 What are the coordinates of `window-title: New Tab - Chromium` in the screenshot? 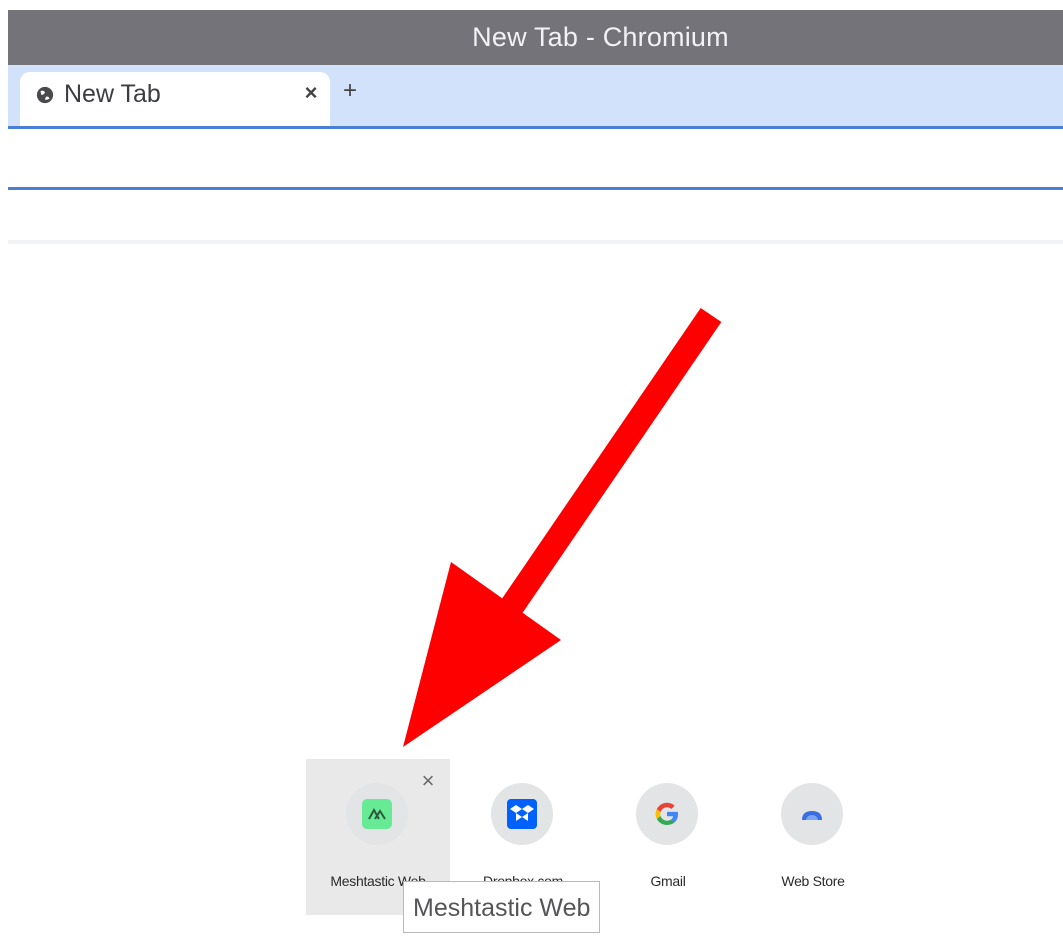 It's located at (600, 37).